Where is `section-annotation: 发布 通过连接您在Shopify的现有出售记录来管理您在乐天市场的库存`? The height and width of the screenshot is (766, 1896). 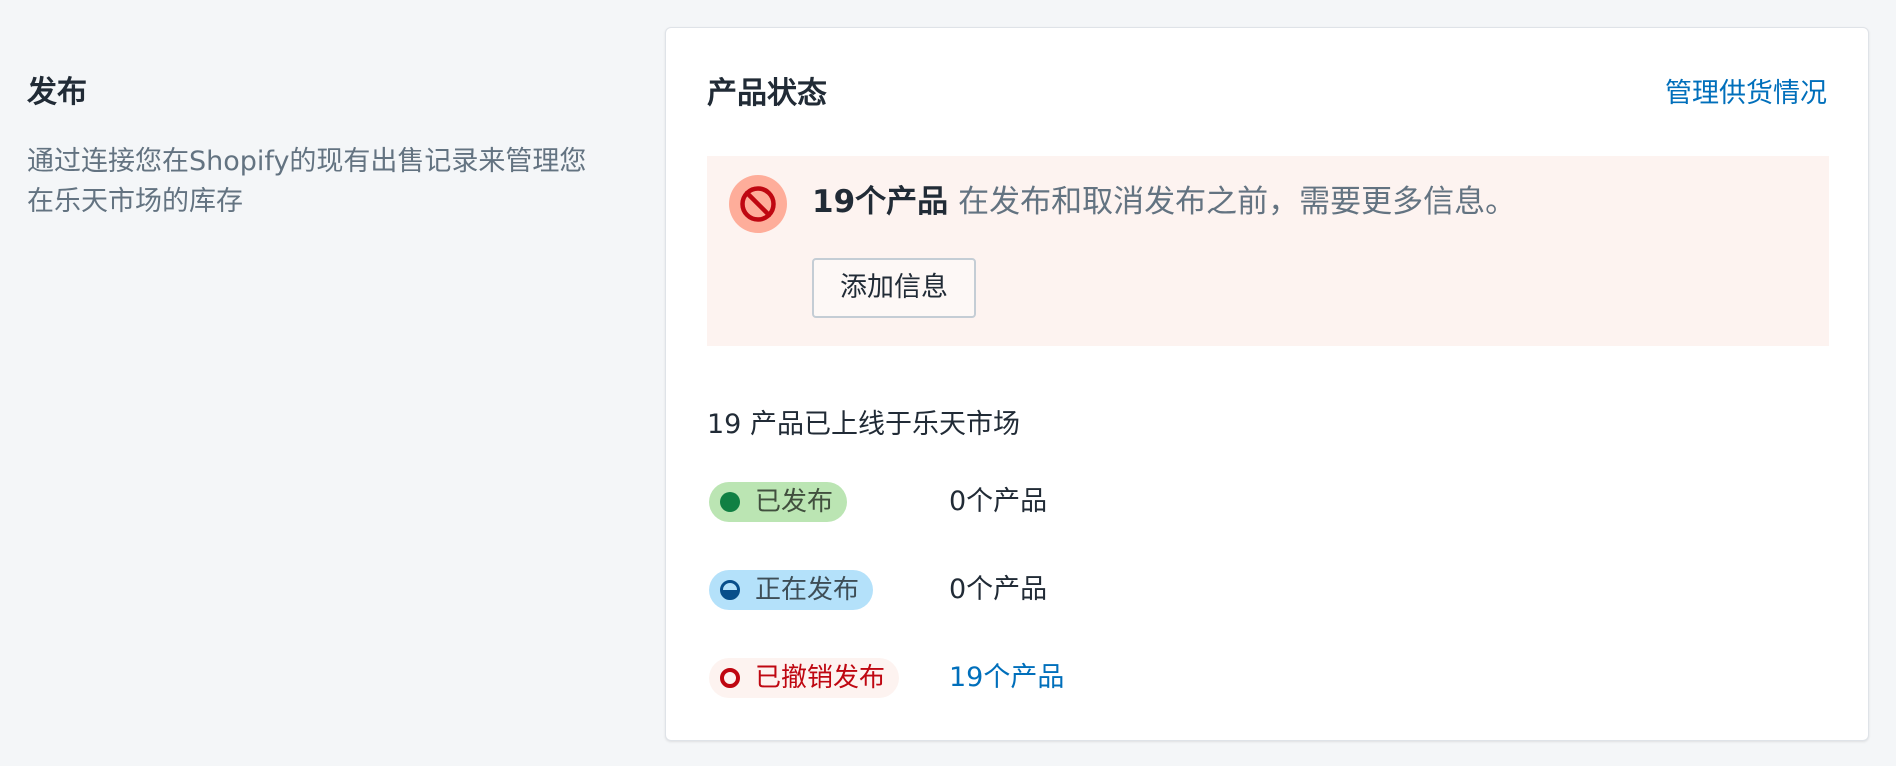
section-annotation: 发布 通过连接您在Shopify的现有出售记录来管理您在乐天市场的库存 is located at coordinates (317, 146).